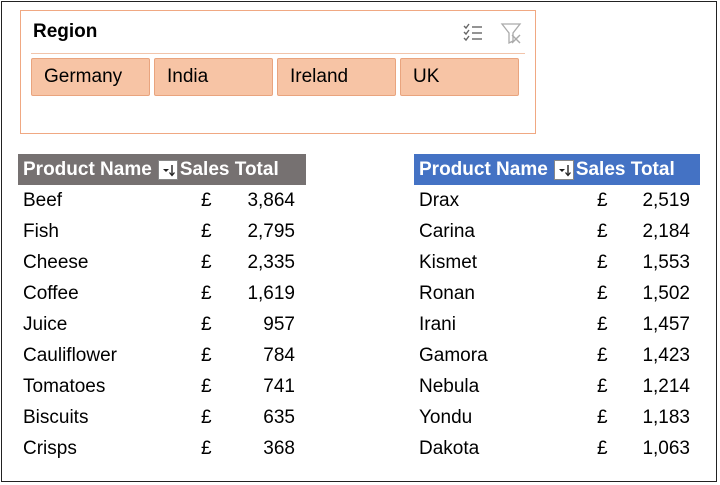  I want to click on products-table-header: Product Name Sales Total, so click(162, 169).